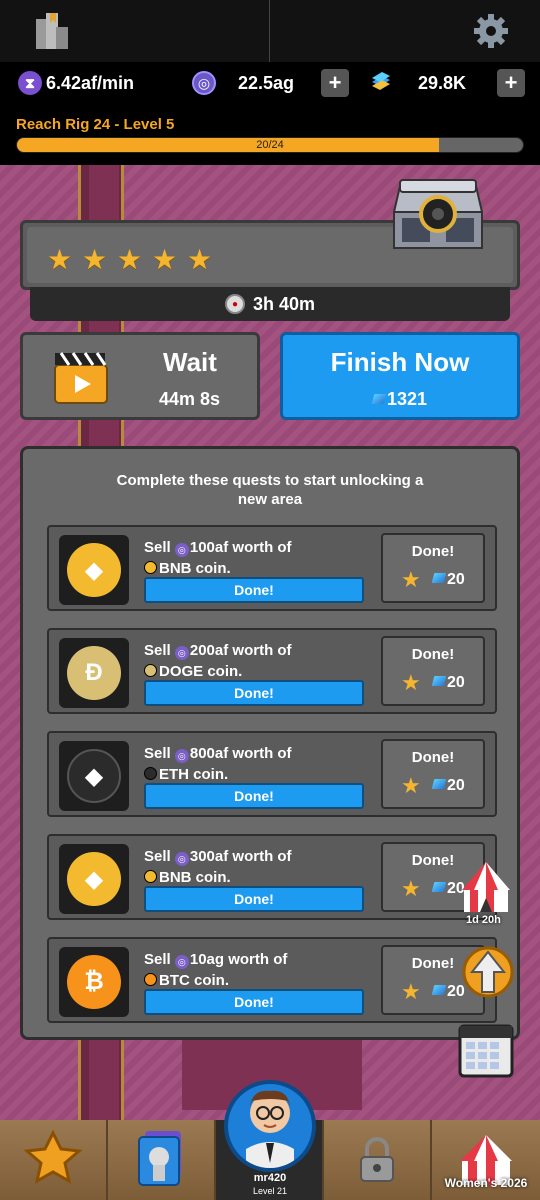 The width and height of the screenshot is (540, 1200). What do you see at coordinates (483, 920) in the screenshot?
I see `event-timer: 1d 20h` at bounding box center [483, 920].